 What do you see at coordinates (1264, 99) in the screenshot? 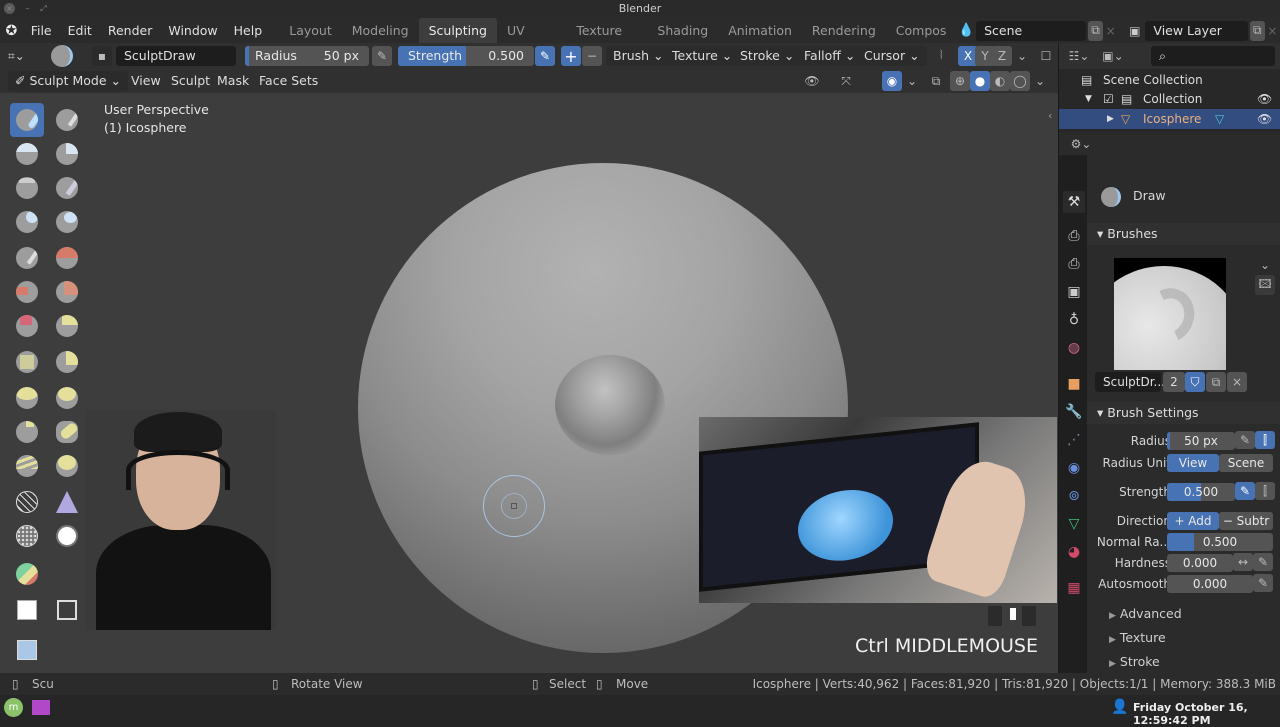
I see `collection-visibility-eye-icon: 👁` at bounding box center [1264, 99].